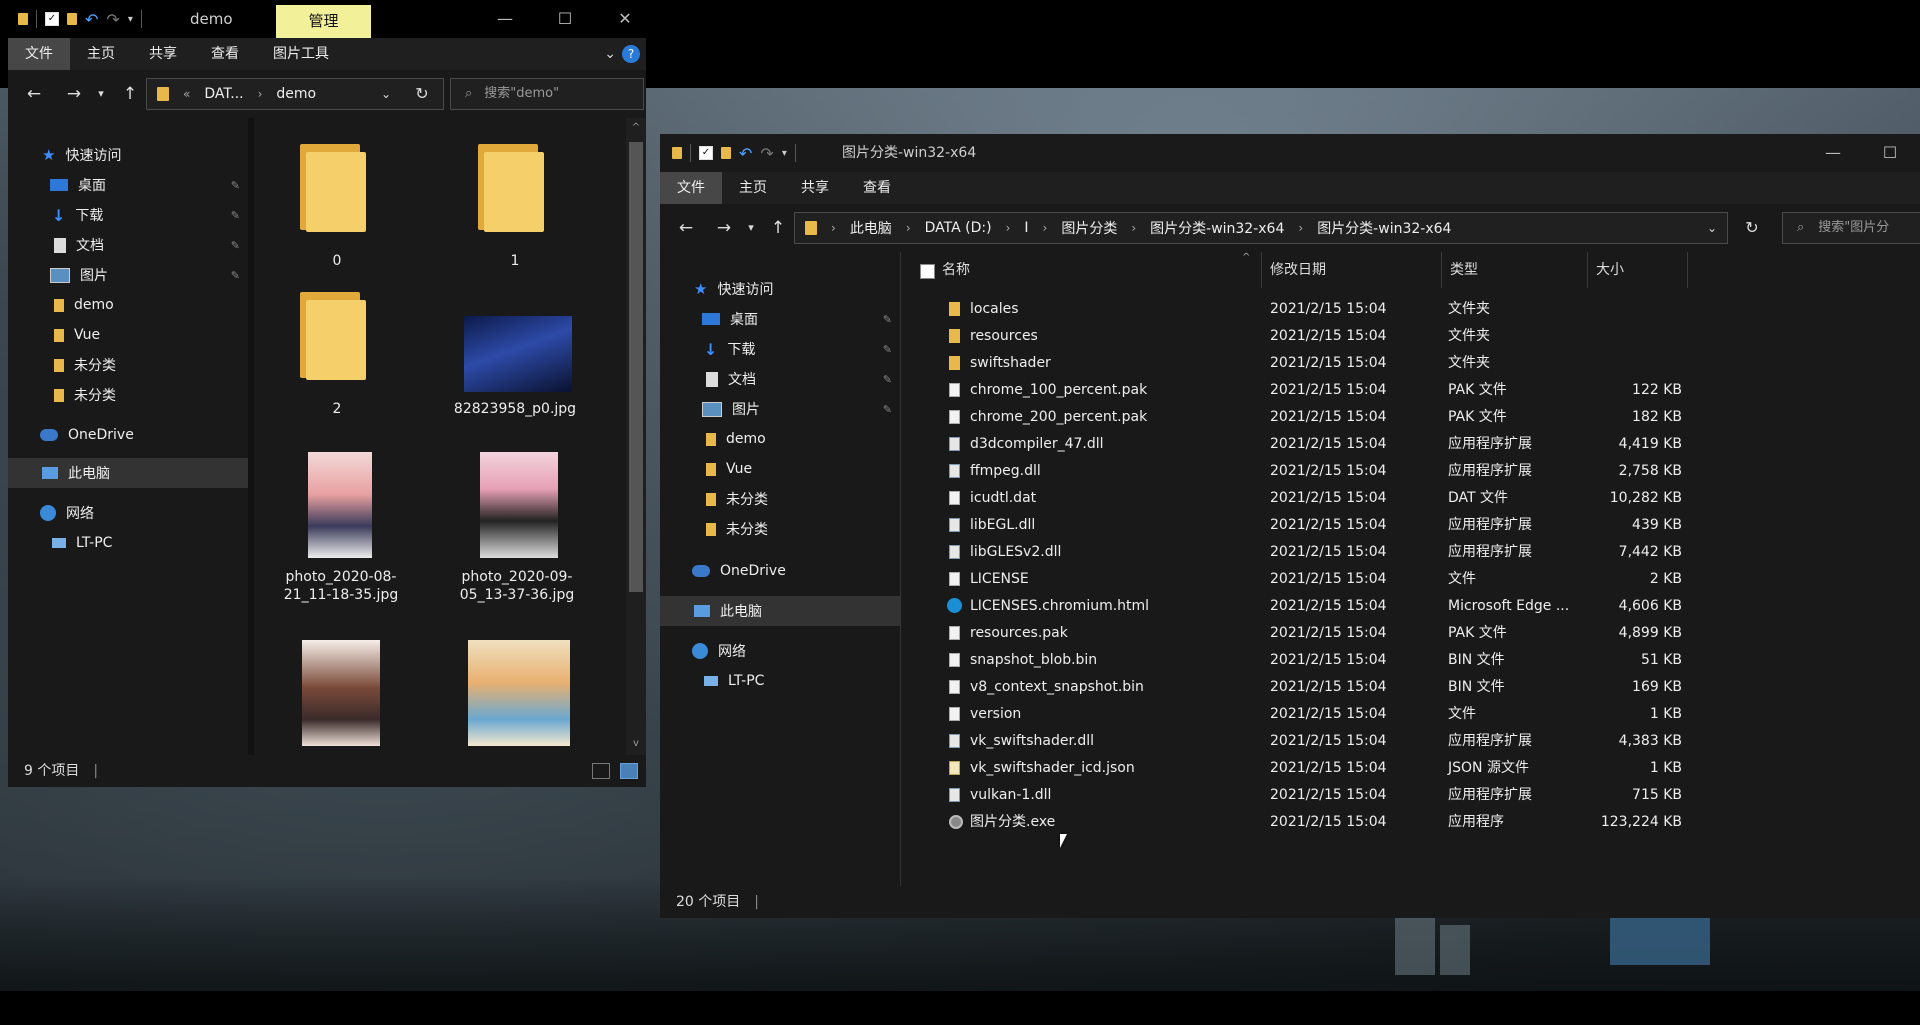  Describe the element at coordinates (341, 693) in the screenshot. I see `image-thumbnail` at that location.